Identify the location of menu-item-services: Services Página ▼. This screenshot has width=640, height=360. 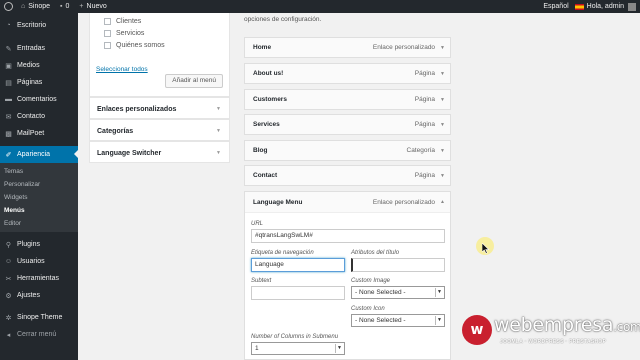
(347, 124).